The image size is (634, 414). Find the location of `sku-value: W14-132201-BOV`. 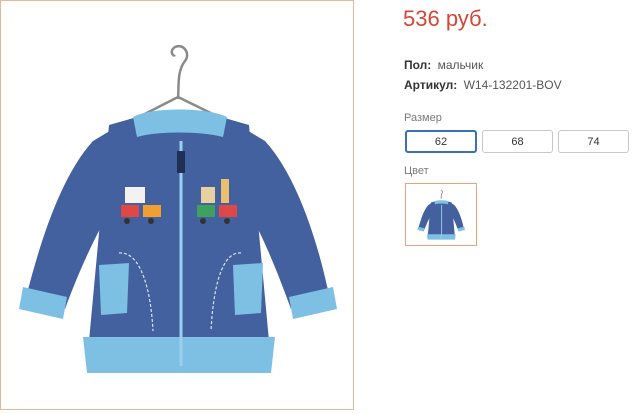

sku-value: W14-132201-BOV is located at coordinates (512, 85).